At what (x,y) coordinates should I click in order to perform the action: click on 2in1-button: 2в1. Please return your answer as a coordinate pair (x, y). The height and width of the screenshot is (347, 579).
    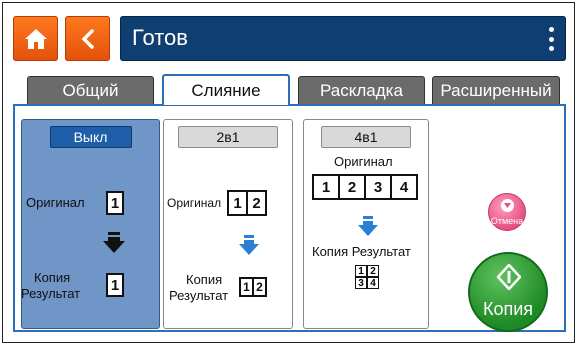
    Looking at the image, I should click on (228, 137).